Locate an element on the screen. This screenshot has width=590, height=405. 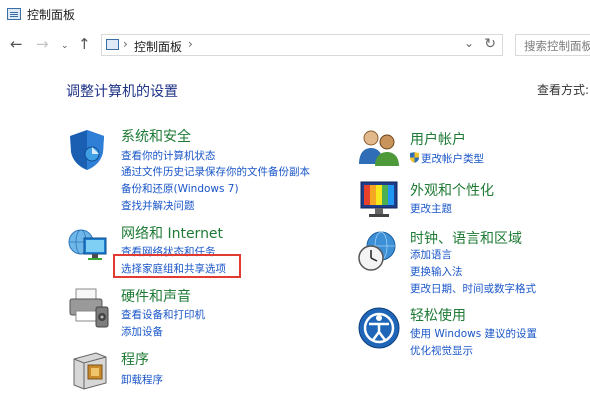
category-link: 查看设备和打印机 is located at coordinates (163, 314).